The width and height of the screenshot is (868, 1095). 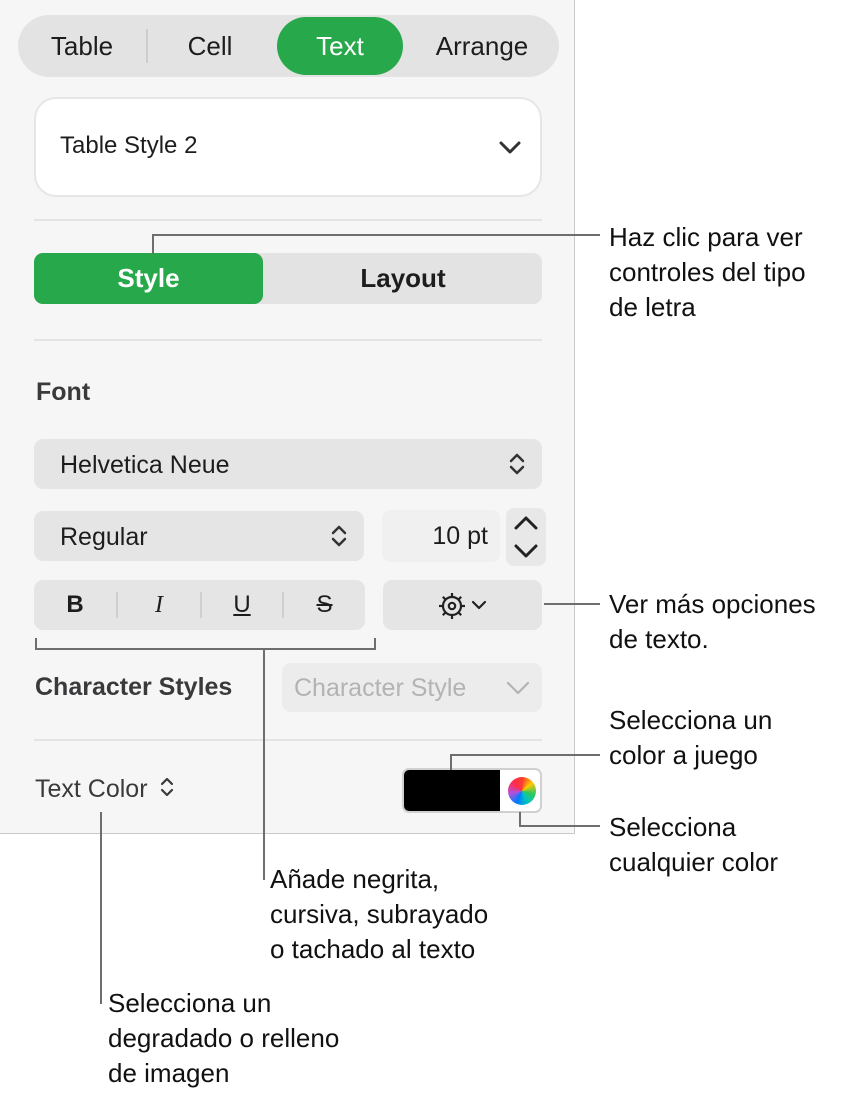 I want to click on table-style-dropdown: Table Style 2, so click(x=288, y=147).